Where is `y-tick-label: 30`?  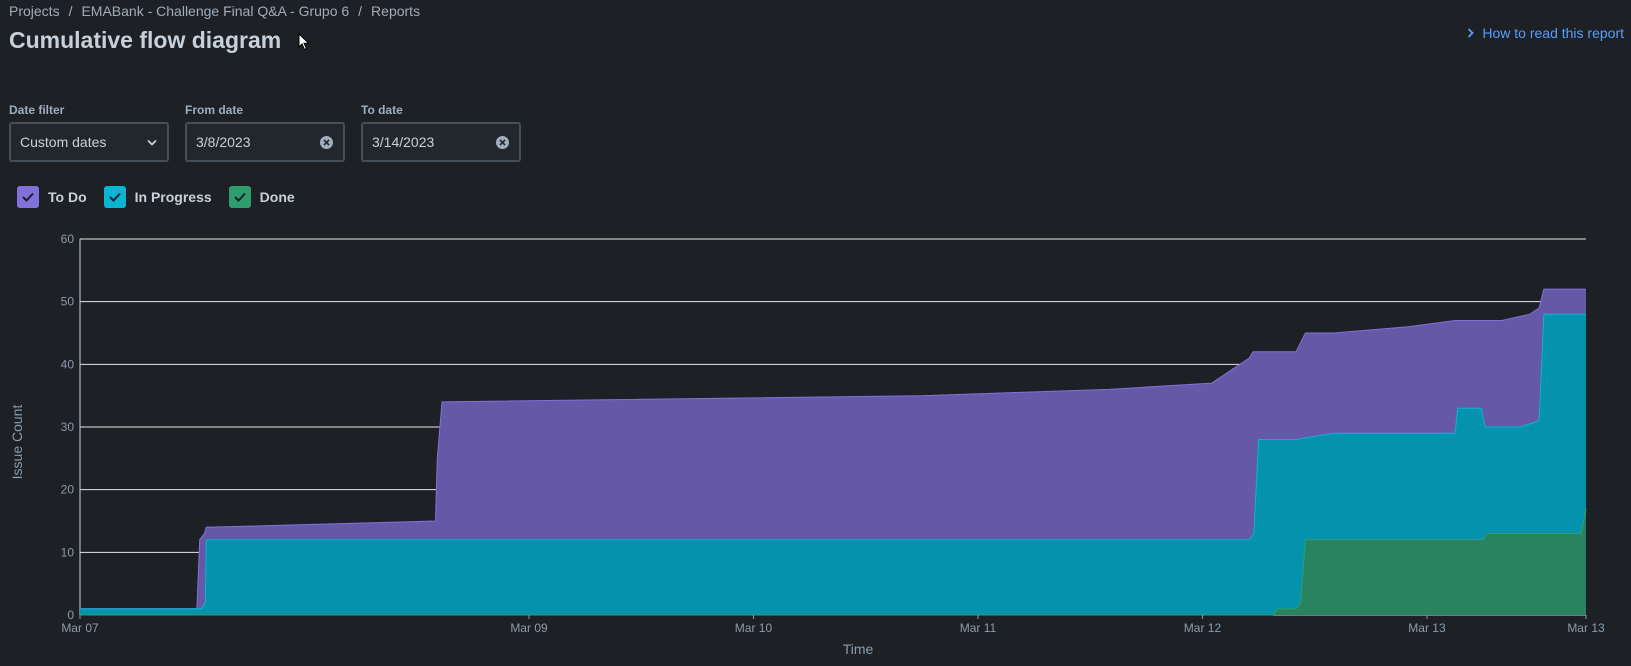 y-tick-label: 30 is located at coordinates (68, 427).